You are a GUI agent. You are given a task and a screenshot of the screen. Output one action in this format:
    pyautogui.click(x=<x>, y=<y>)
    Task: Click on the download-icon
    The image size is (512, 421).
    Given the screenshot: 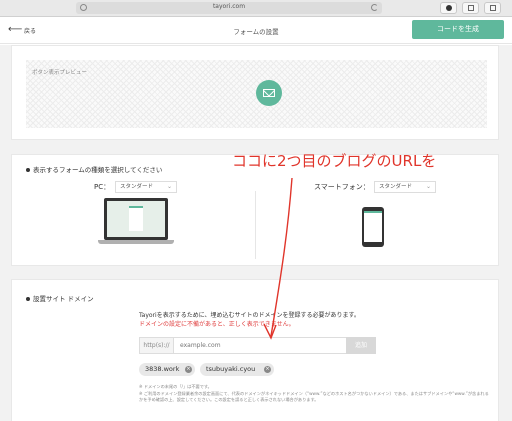 What is the action you would take?
    pyautogui.click(x=449, y=8)
    